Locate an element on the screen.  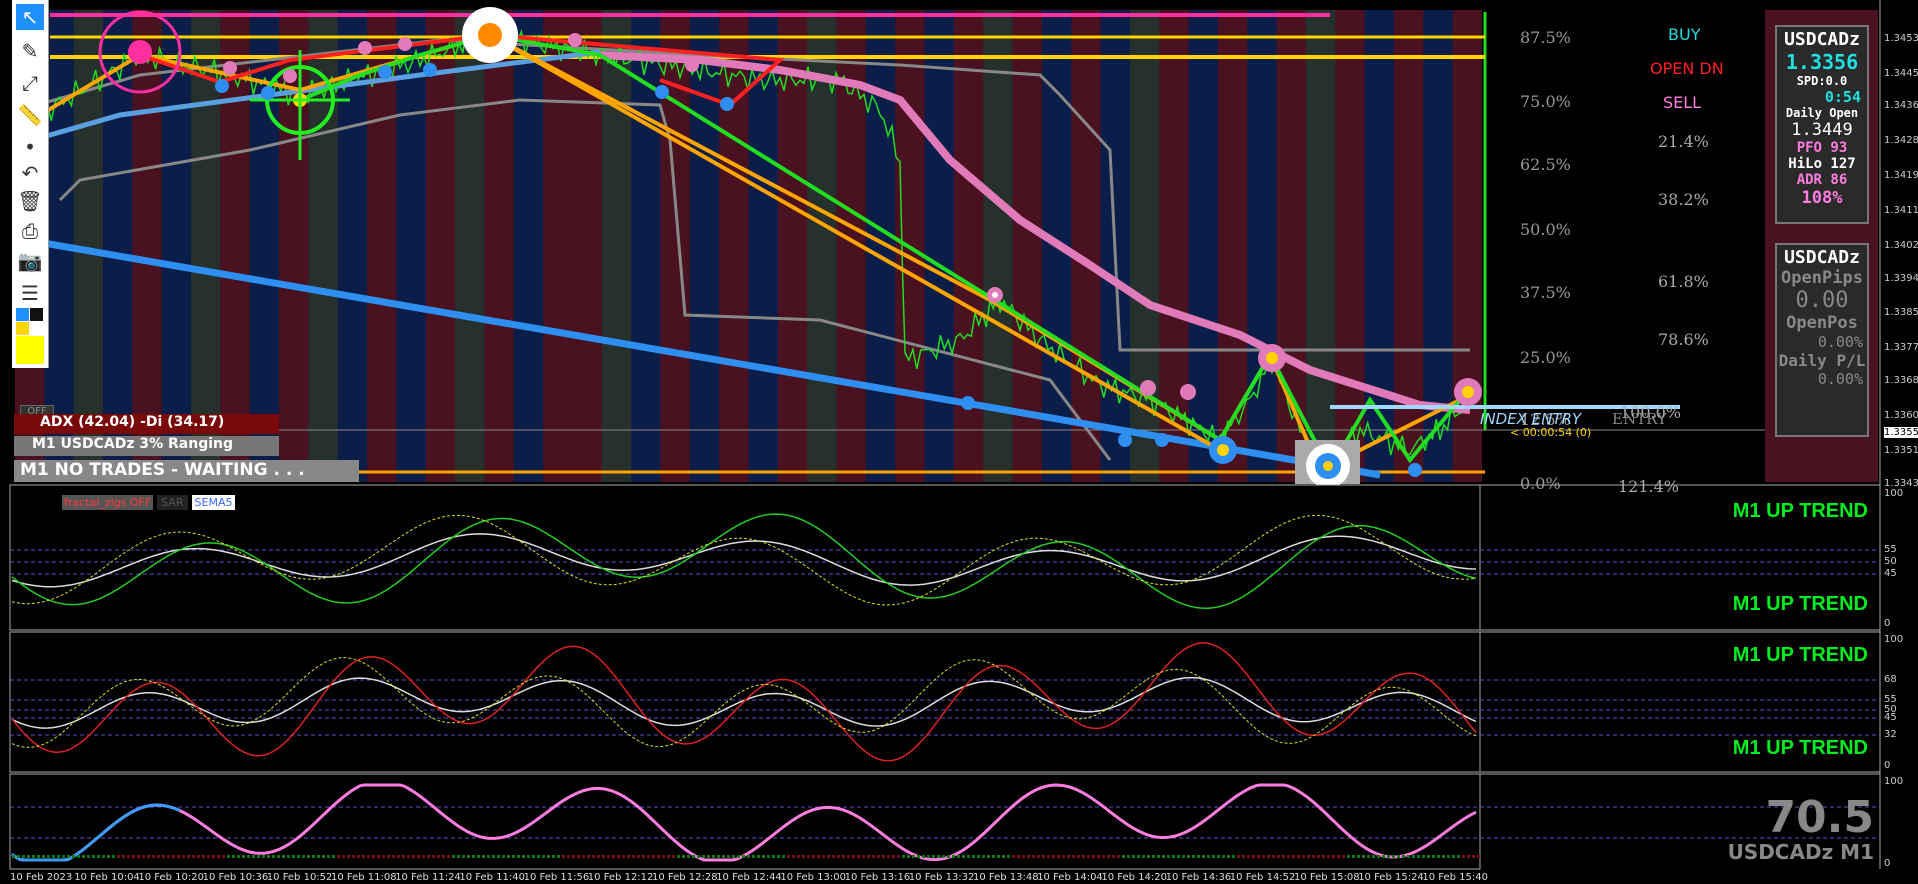
trades-status: M1 NO TRADES - WAITING . . . is located at coordinates (186, 471).